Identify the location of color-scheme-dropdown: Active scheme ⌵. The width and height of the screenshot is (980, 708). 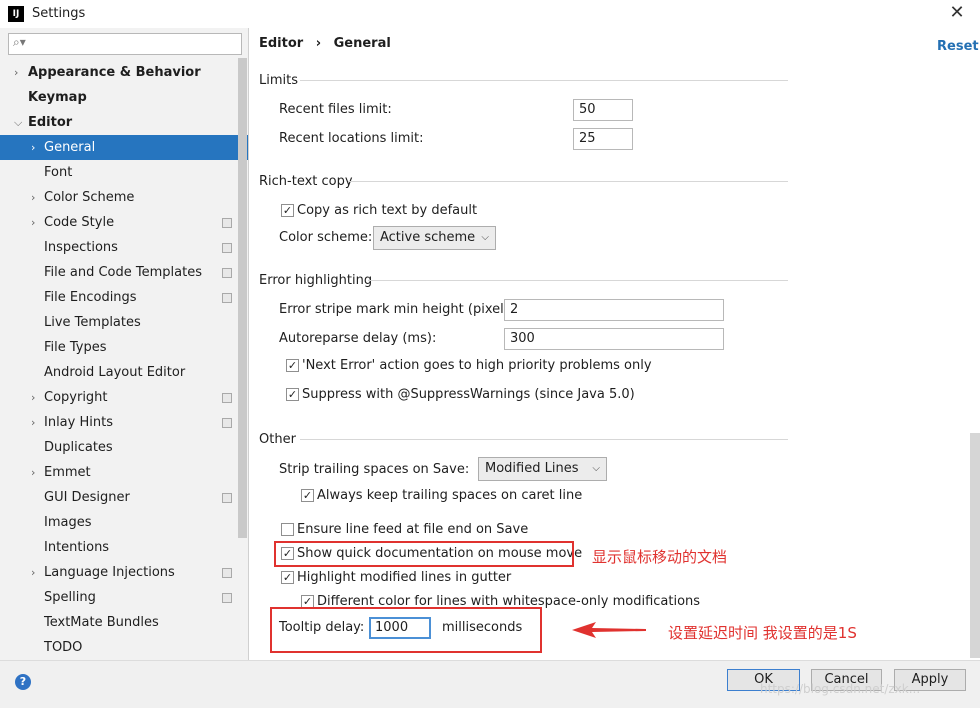
(434, 238).